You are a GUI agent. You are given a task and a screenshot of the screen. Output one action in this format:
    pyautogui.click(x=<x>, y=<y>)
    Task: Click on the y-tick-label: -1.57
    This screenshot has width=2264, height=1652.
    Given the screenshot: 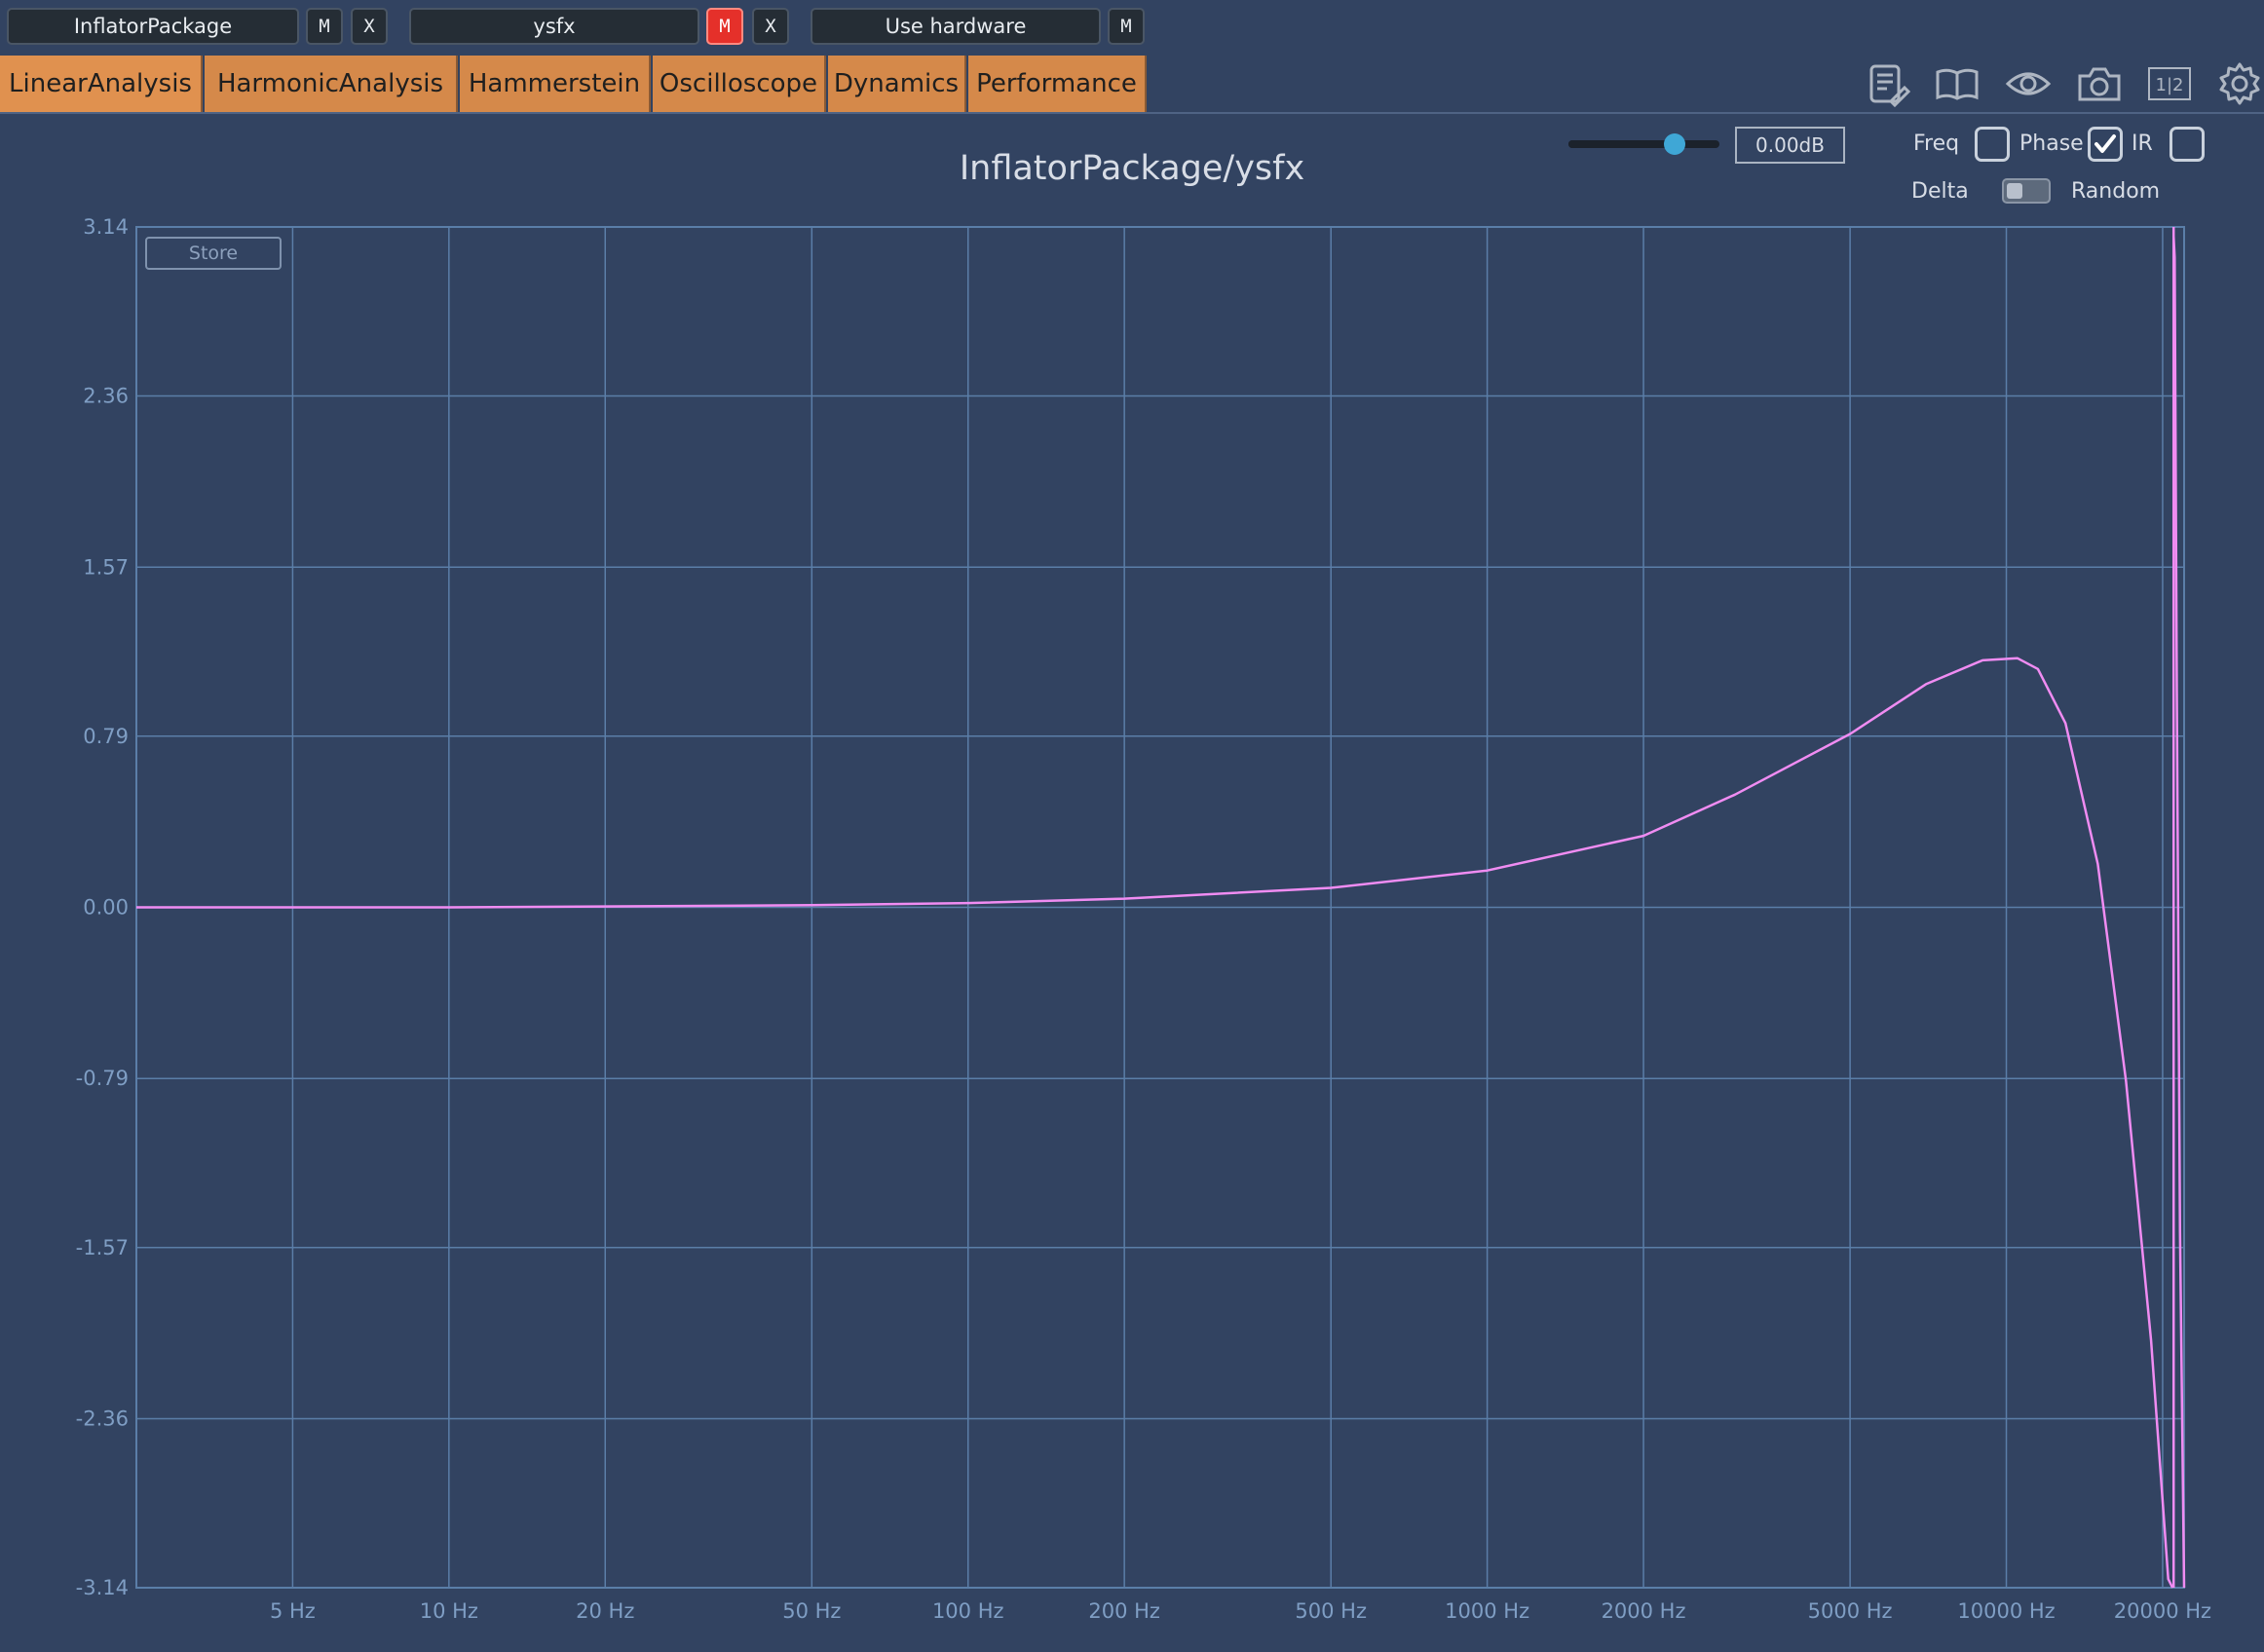 What is the action you would take?
    pyautogui.click(x=102, y=1248)
    